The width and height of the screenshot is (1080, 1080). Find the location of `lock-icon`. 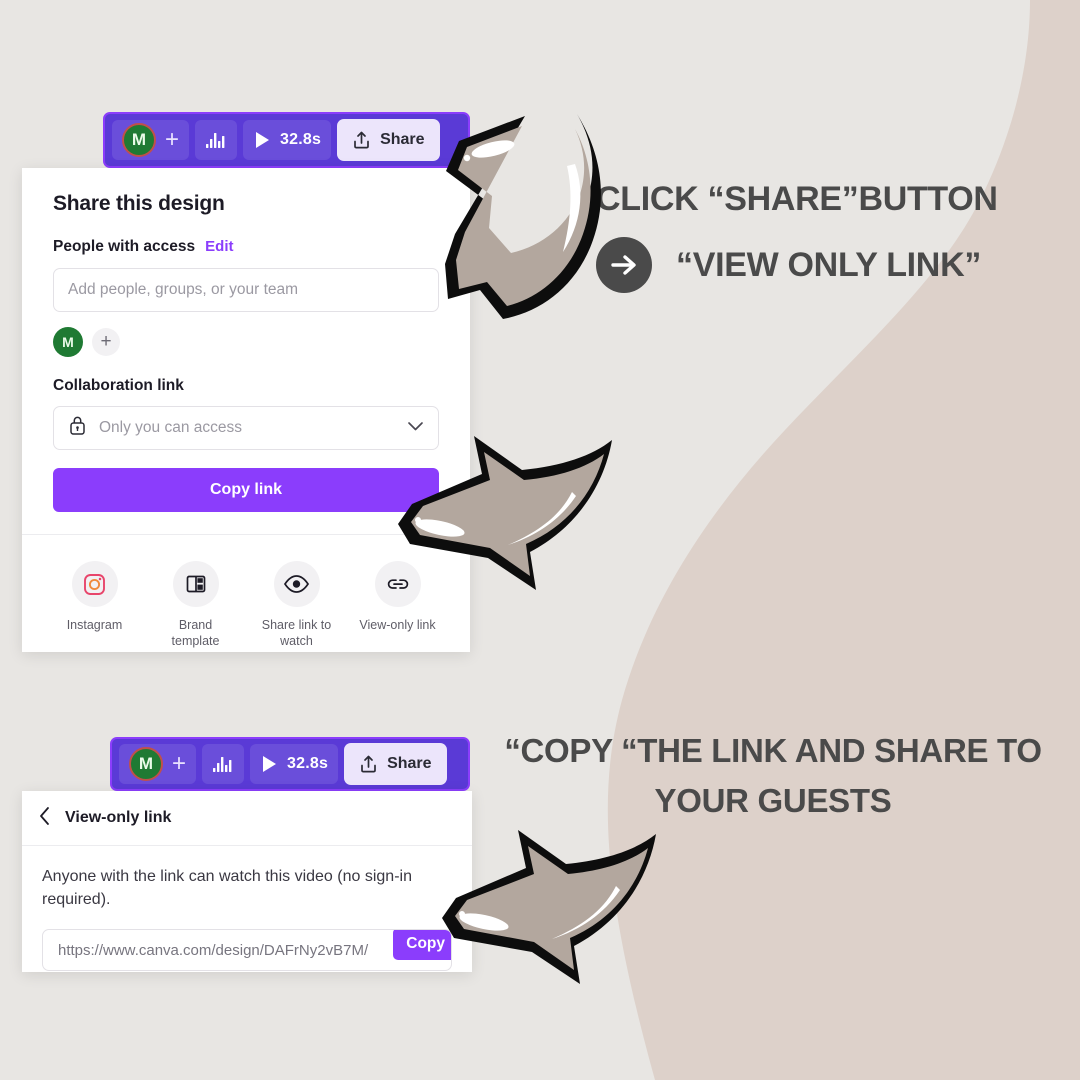

lock-icon is located at coordinates (77, 428).